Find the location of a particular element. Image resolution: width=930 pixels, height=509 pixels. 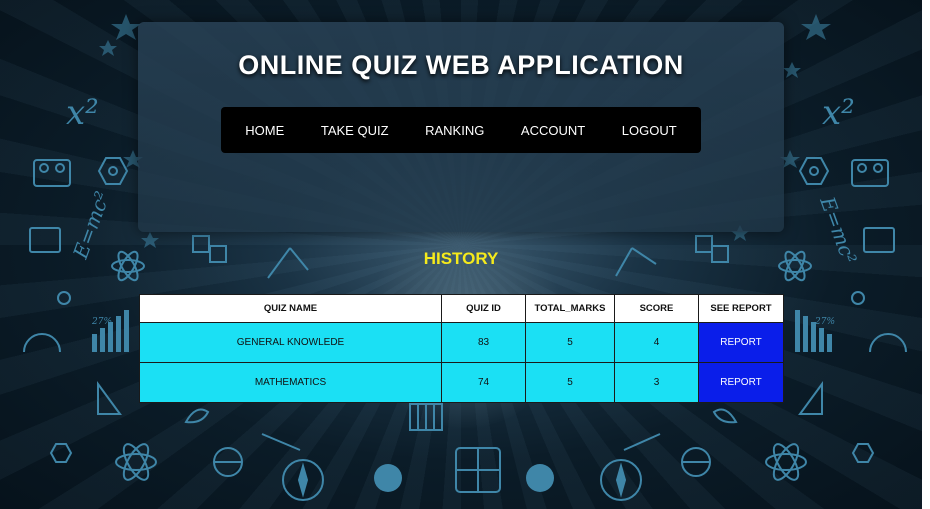

nav-bar: HOME TAKE QUIZ RANKING ACCOUNT LOGOUT is located at coordinates (461, 130).